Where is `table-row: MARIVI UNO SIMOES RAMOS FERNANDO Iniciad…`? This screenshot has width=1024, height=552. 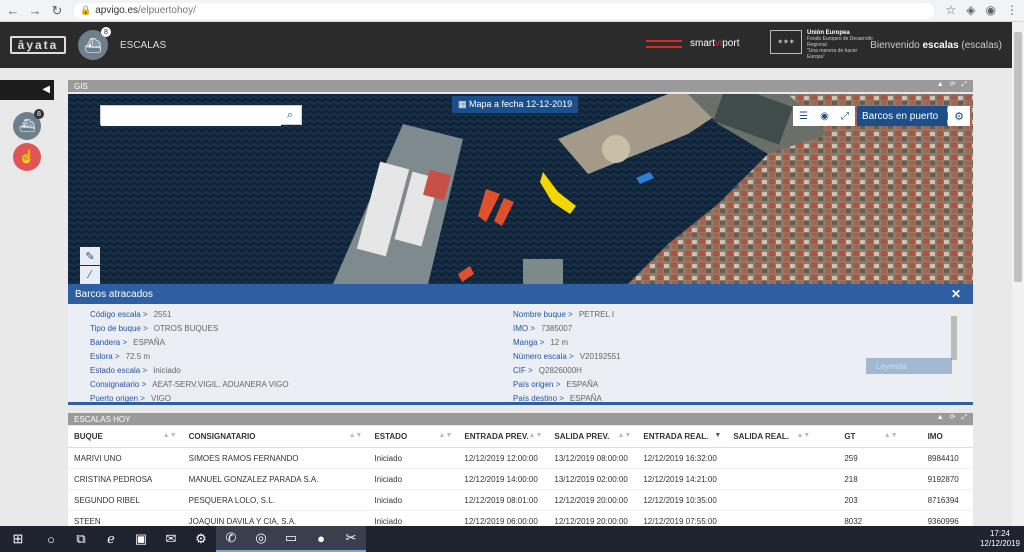 table-row: MARIVI UNO SIMOES RAMOS FERNANDO Iniciad… is located at coordinates (520, 458).